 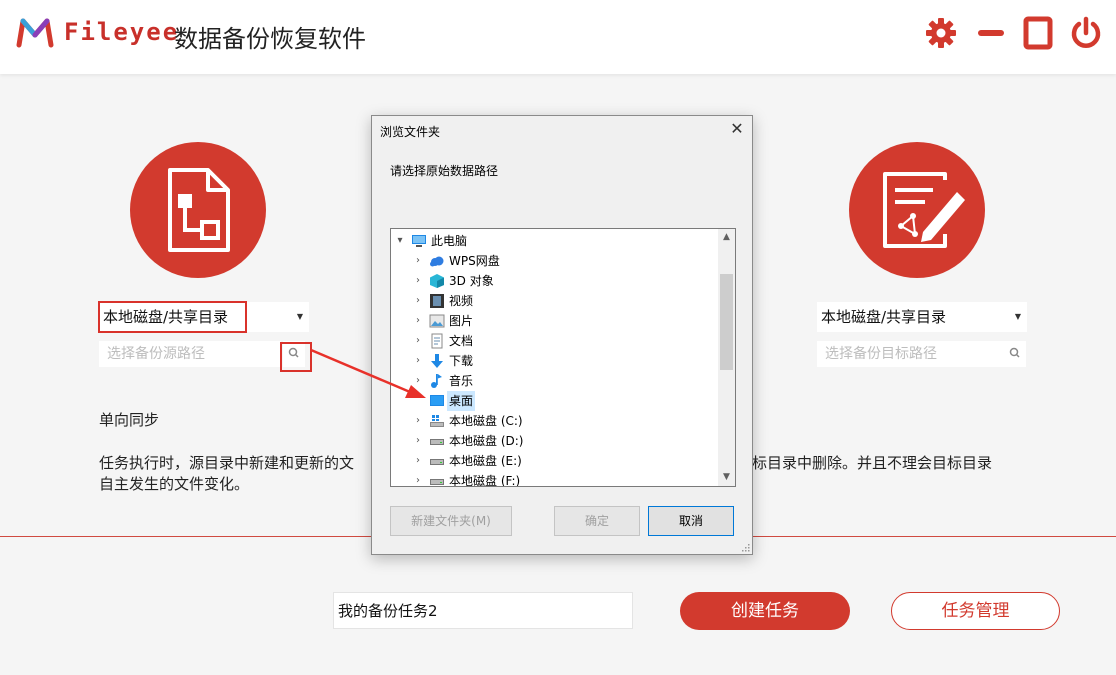 What do you see at coordinates (556, 341) in the screenshot?
I see `tree-item-documents: › 文档` at bounding box center [556, 341].